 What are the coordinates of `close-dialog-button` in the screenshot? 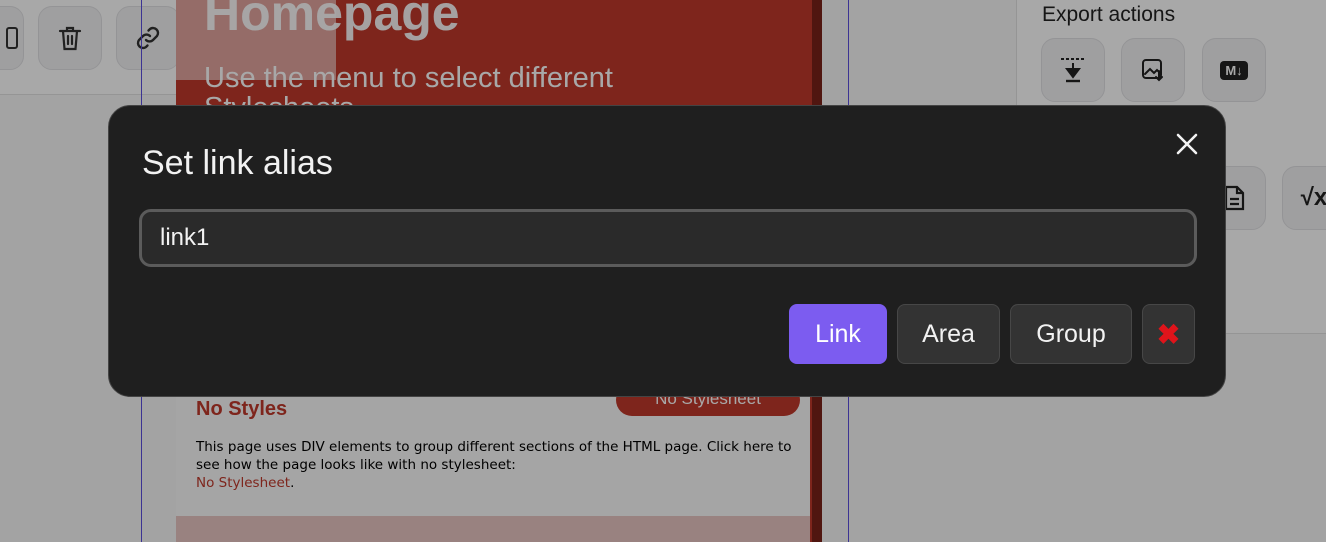 It's located at (1187, 144).